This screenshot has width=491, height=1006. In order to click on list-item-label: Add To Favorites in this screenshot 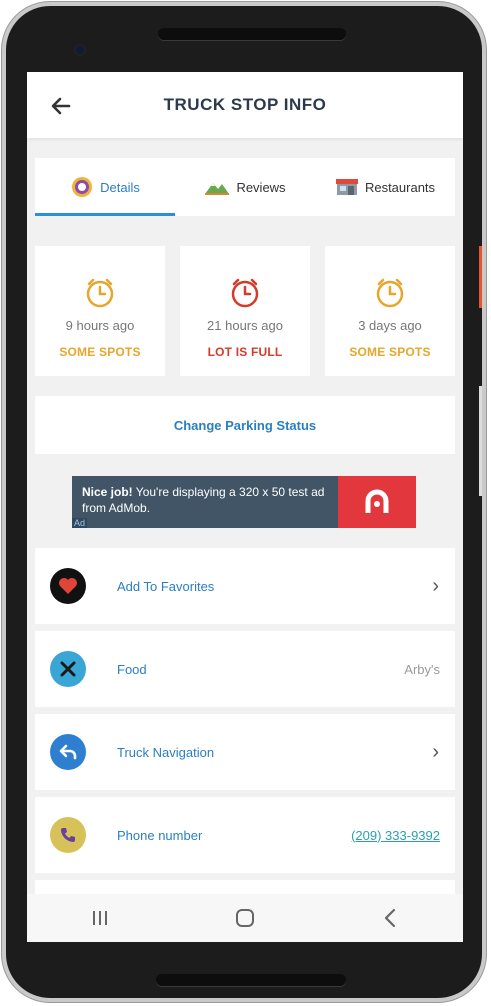, I will do `click(166, 586)`.